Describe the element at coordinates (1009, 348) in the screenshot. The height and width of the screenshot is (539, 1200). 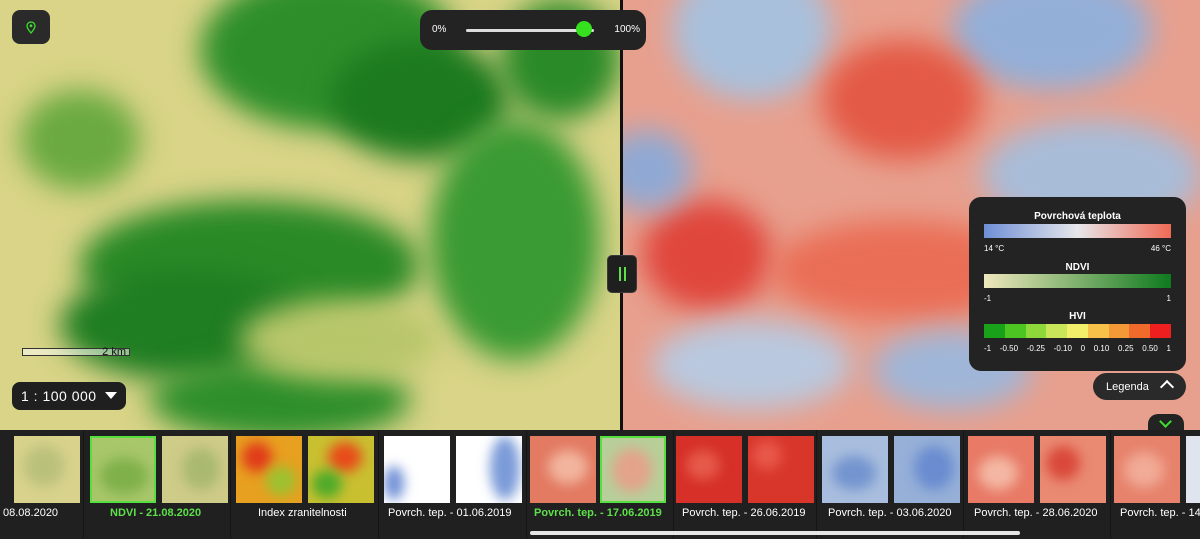
I see `hvi-tick-label: -0.50` at that location.